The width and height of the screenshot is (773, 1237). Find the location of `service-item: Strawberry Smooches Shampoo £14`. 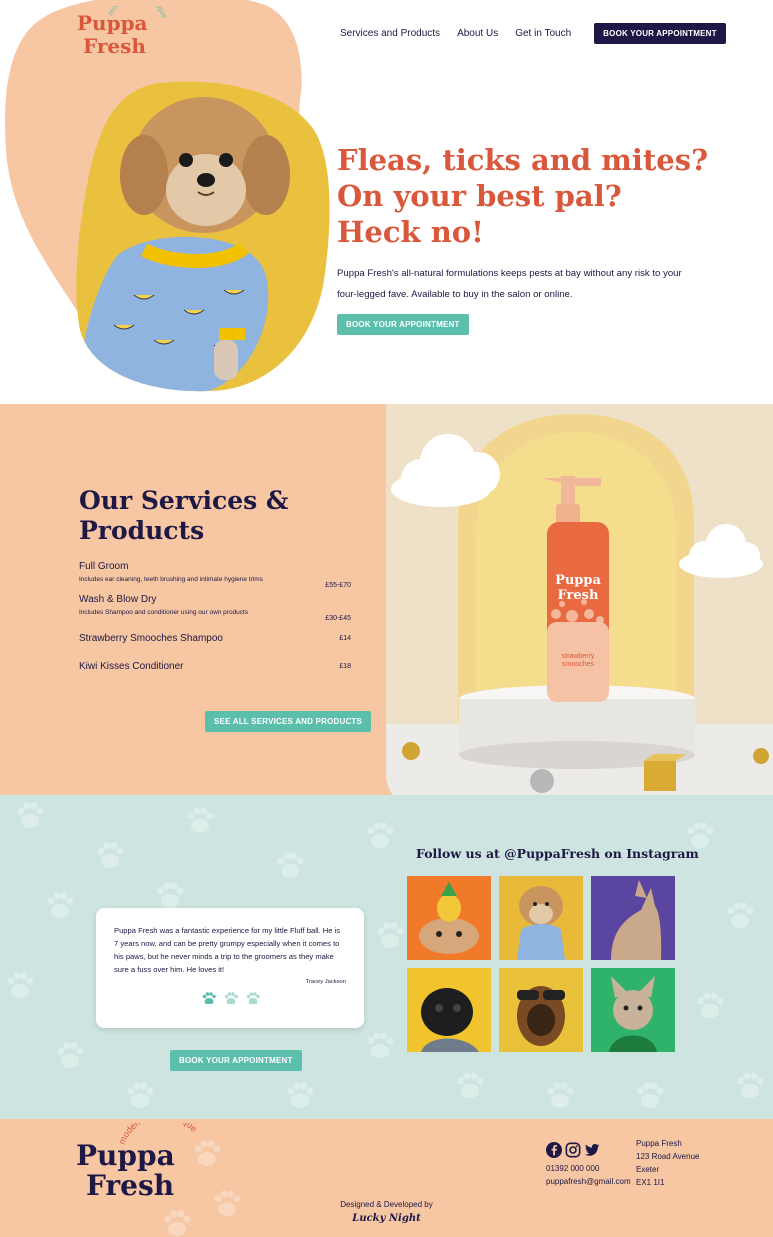

service-item: Strawberry Smooches Shampoo £14 is located at coordinates (215, 638).